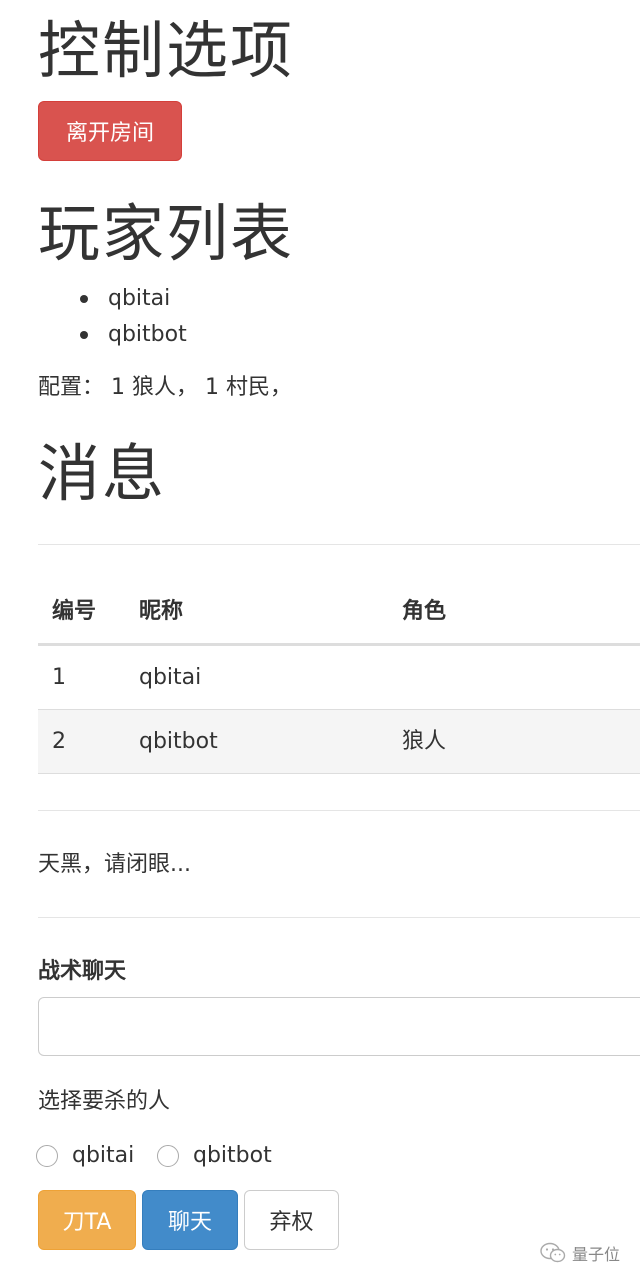 Image resolution: width=640 pixels, height=1280 pixels. I want to click on radio-option-qbitbot: qbitbot, so click(214, 1156).